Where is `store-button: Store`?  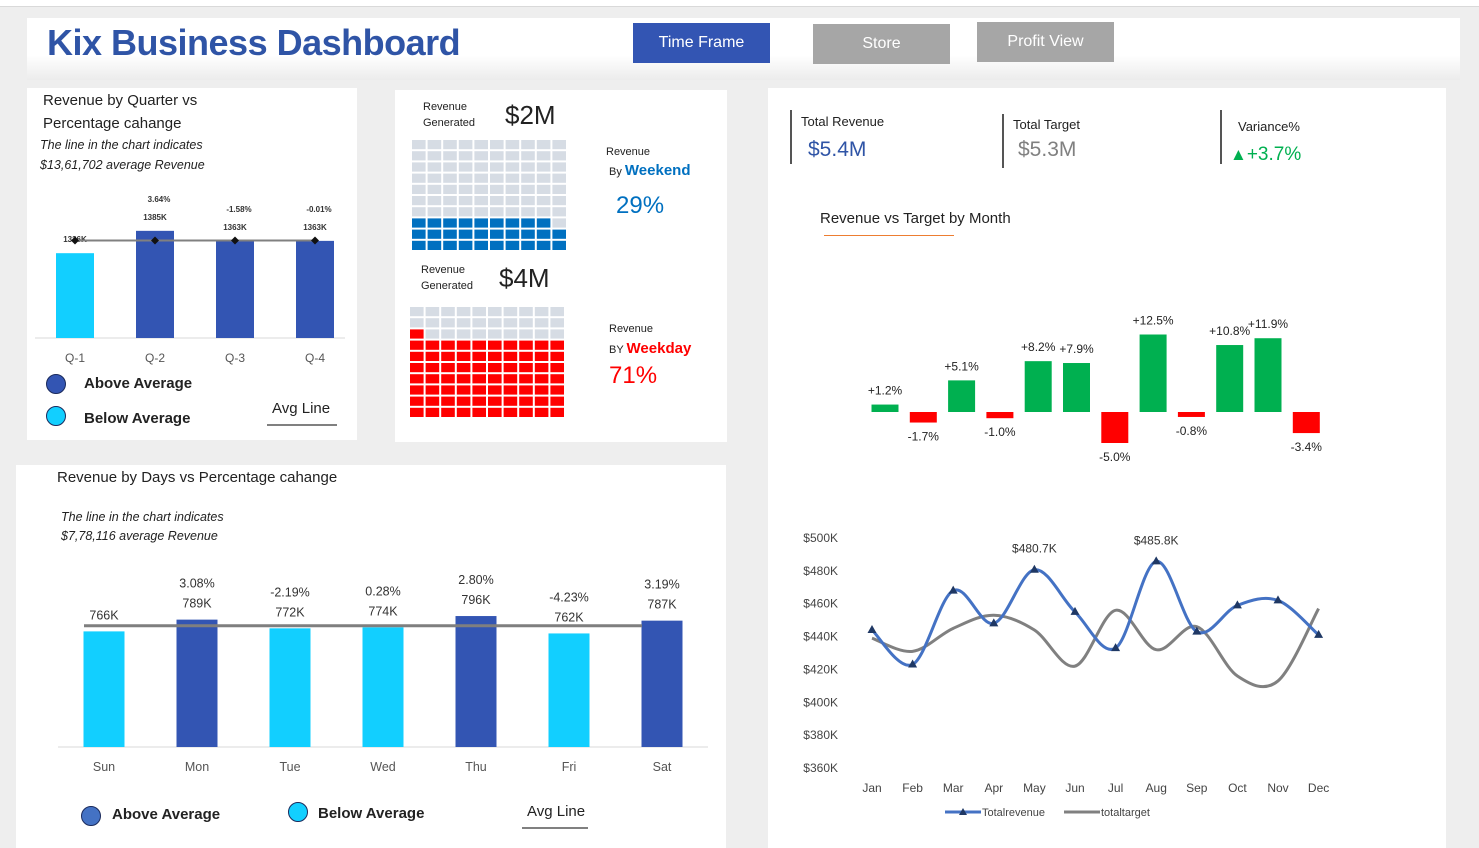 store-button: Store is located at coordinates (881, 44).